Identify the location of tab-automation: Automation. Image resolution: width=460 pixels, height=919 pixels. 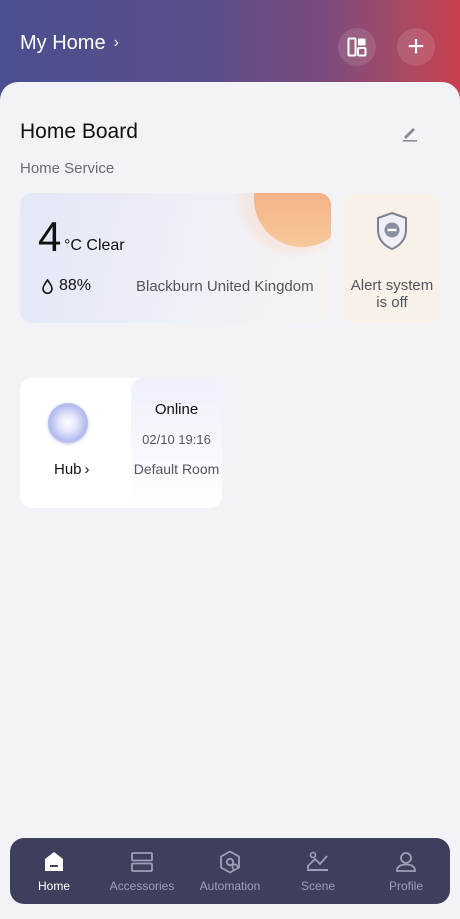
(230, 871).